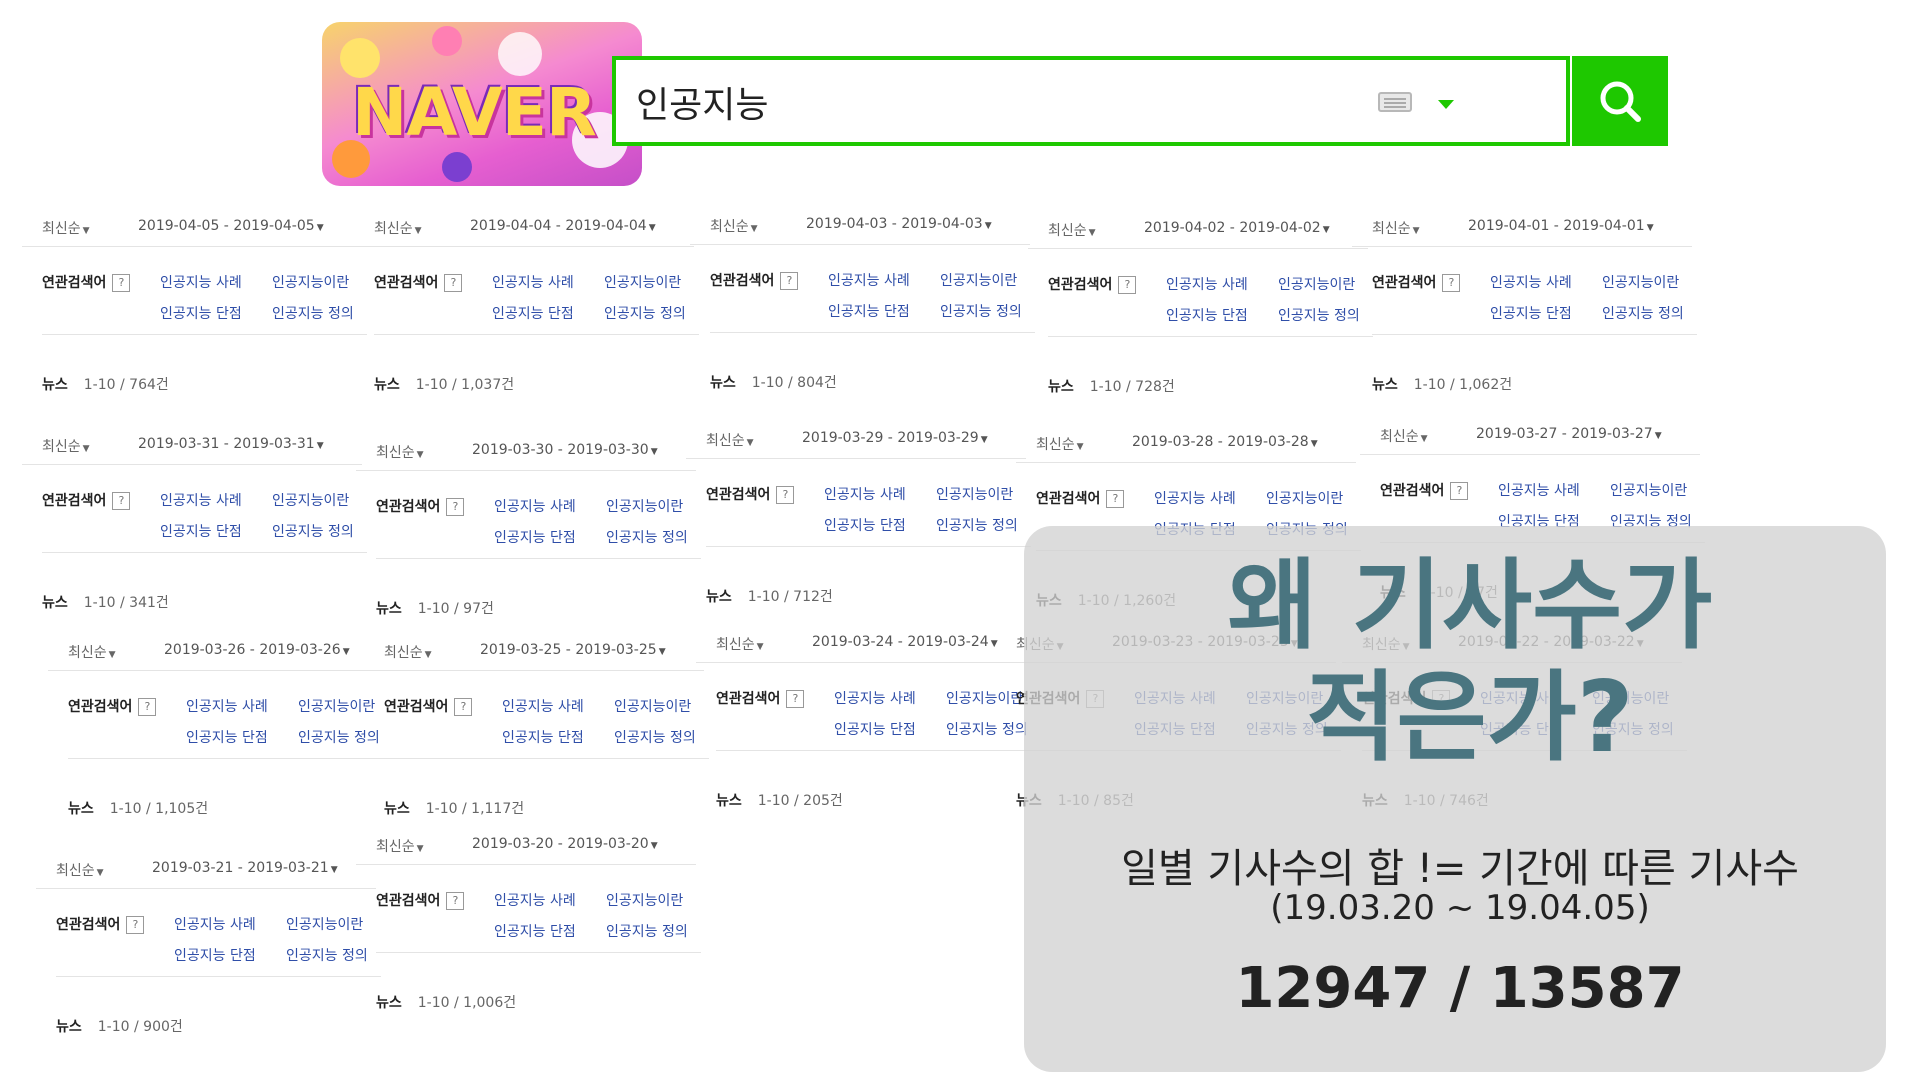 This screenshot has height=1080, width=1920. Describe the element at coordinates (1225, 442) in the screenshot. I see `date-range-dropdown: 2019-03-28 - 2019-03-28 ▼` at that location.